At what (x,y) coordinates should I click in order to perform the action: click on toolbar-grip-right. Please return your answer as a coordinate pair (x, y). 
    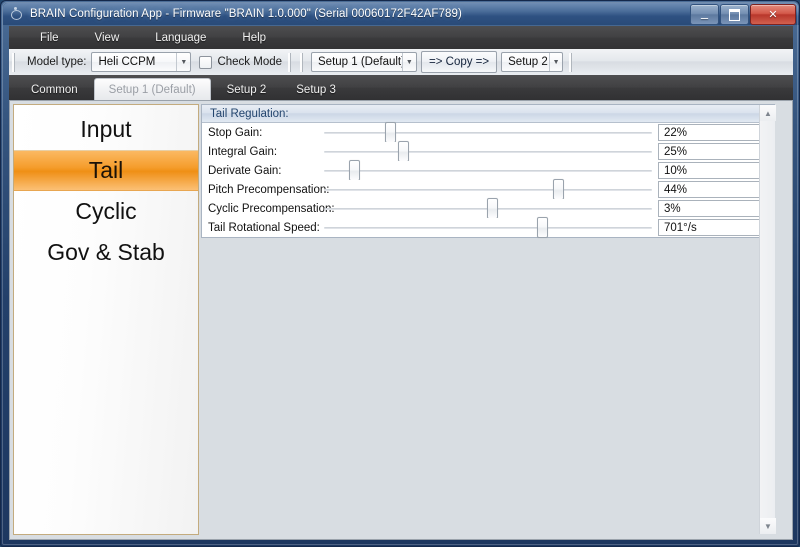
    Looking at the image, I should click on (572, 62).